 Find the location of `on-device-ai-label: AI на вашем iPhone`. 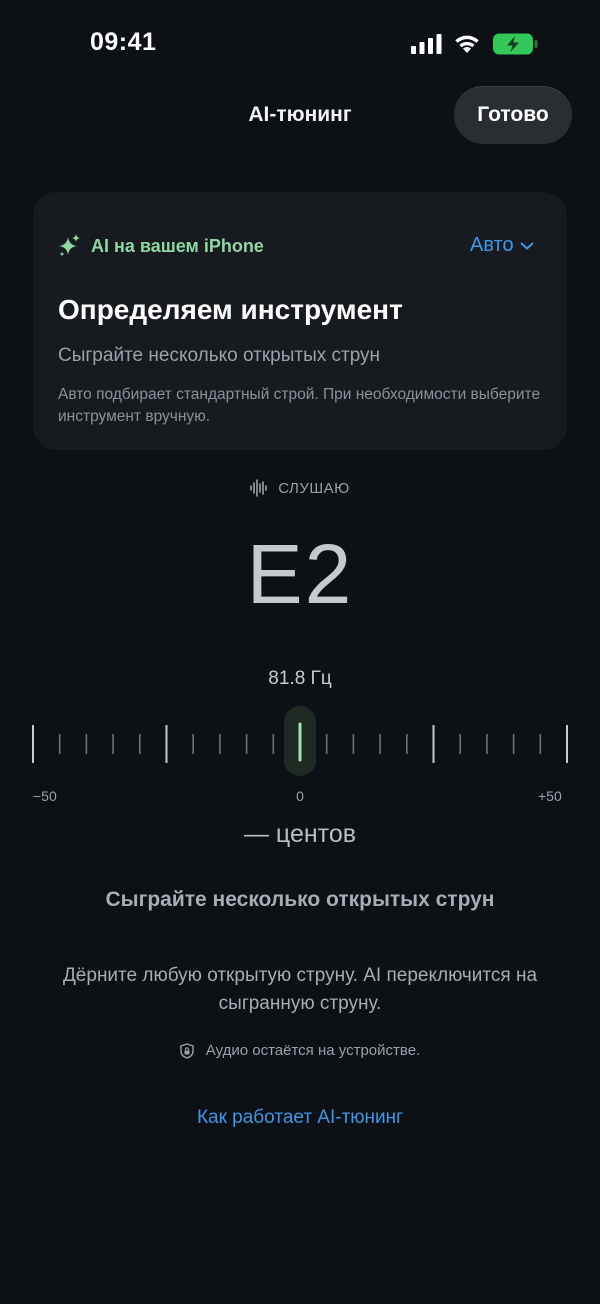

on-device-ai-label: AI на вашем iPhone is located at coordinates (177, 246).